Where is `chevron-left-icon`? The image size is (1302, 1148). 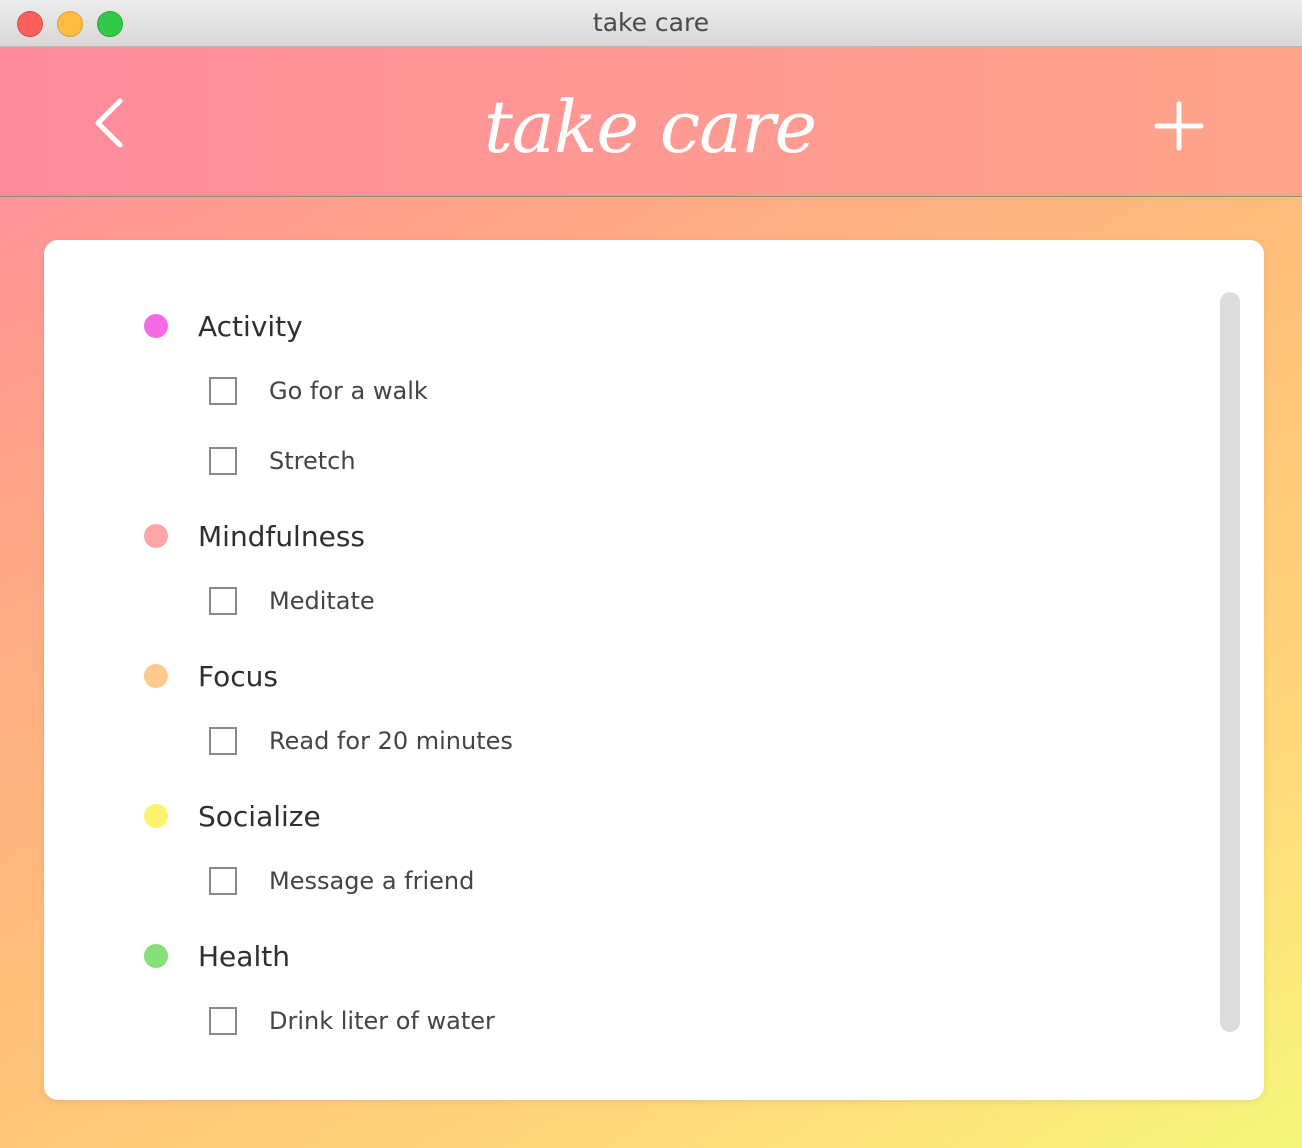
chevron-left-icon is located at coordinates (109, 123).